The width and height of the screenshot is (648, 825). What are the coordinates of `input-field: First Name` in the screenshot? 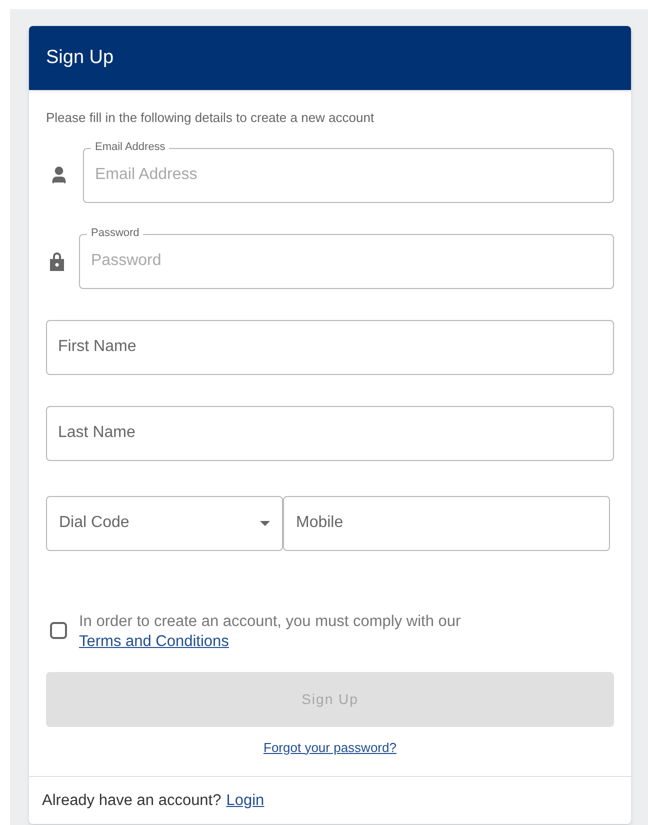 It's located at (330, 347).